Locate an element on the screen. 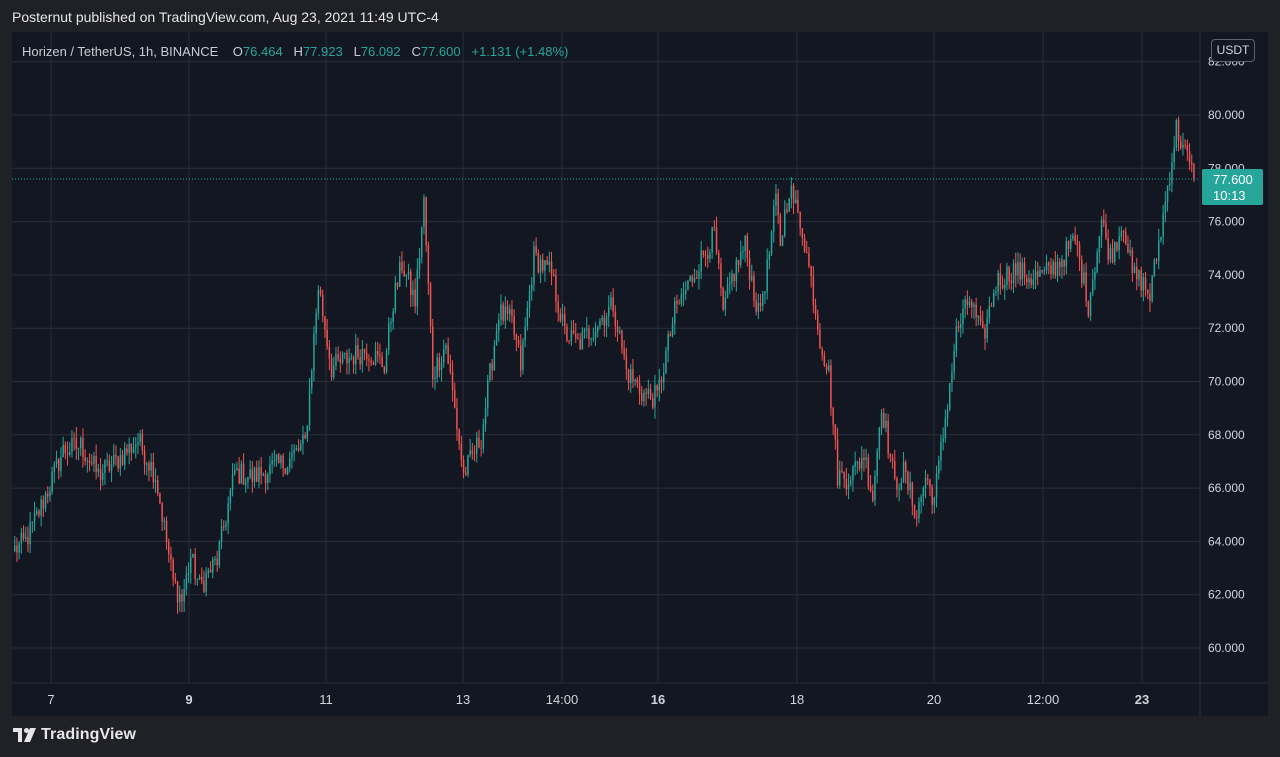  tradingview-brand: TradingView is located at coordinates (74, 735).